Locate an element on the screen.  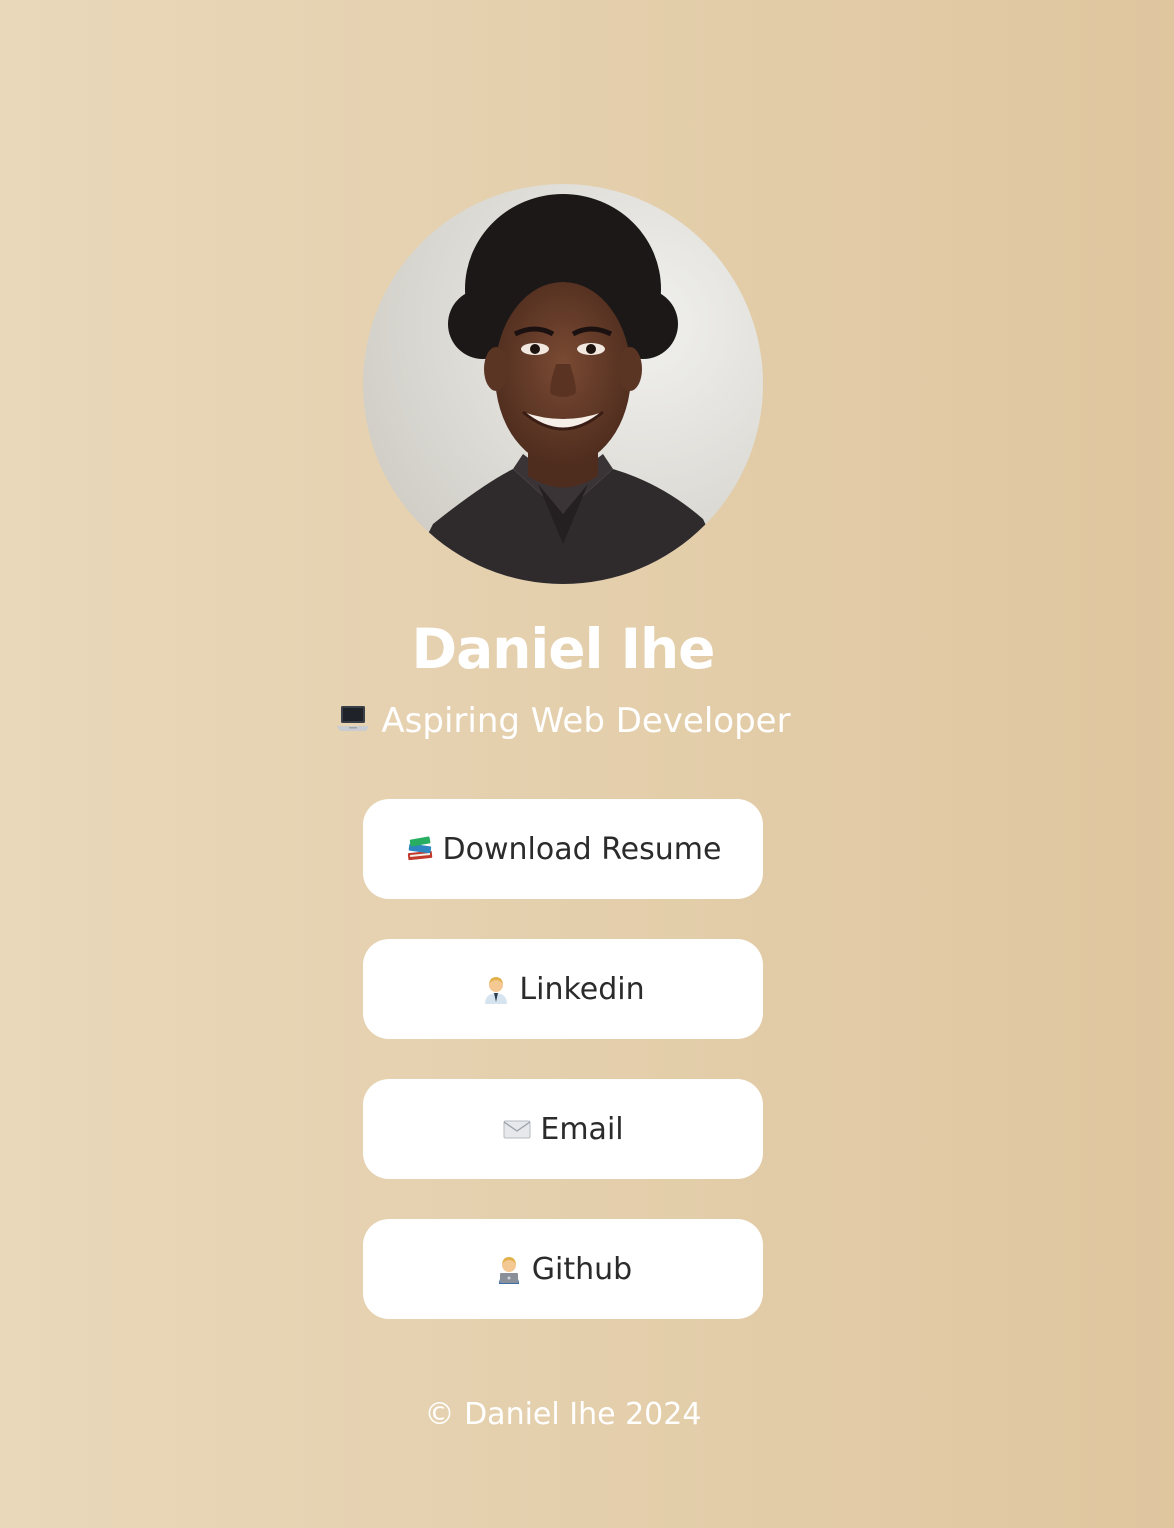
profile-photo is located at coordinates (563, 384).